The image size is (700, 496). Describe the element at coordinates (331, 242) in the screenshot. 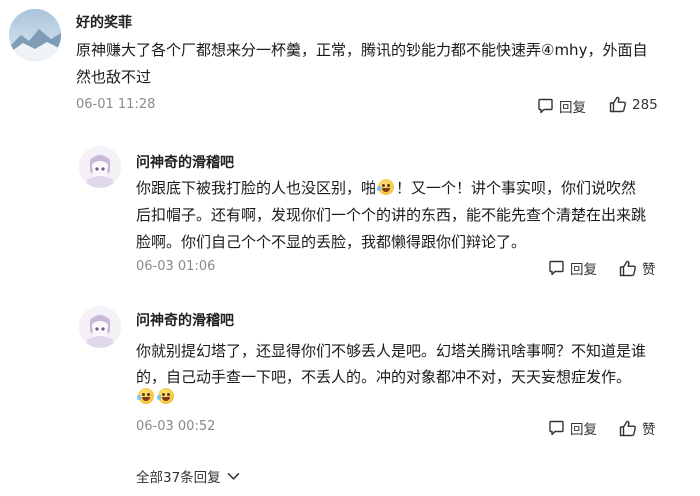

I see `reply-text-line-3: 脸啊。你们自己个个不显的丢脸，我都懒得跟你们辩论了。` at that location.